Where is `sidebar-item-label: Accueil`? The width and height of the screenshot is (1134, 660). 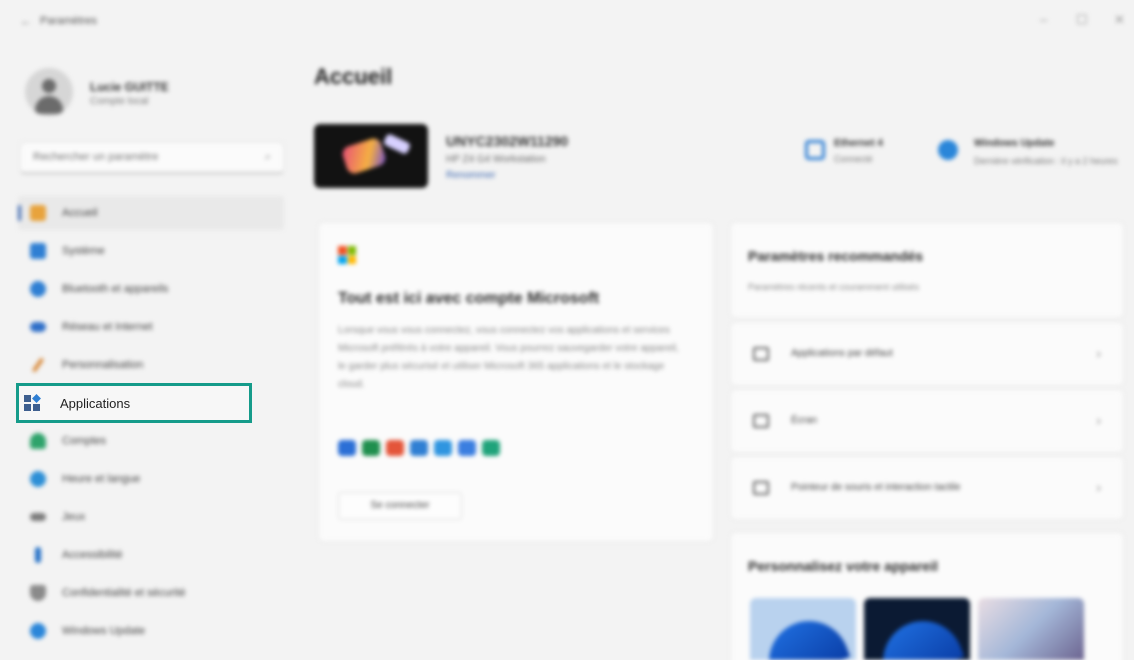 sidebar-item-label: Accueil is located at coordinates (80, 213).